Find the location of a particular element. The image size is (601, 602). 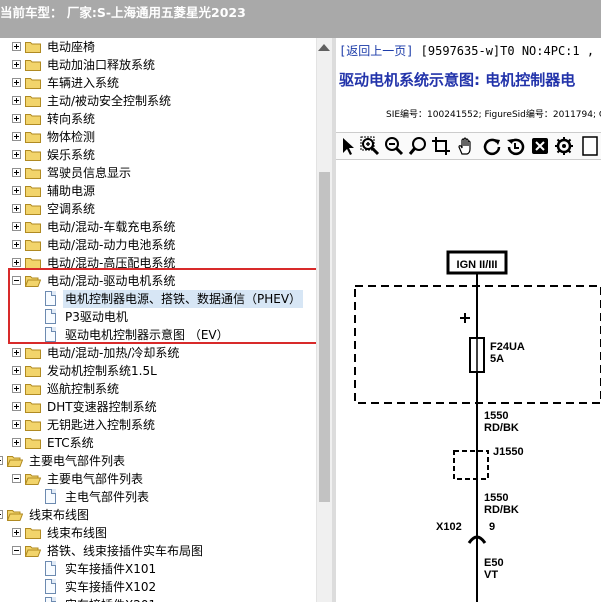

viewer-nav: [返回上一页] [9597635-w]T0 NO:4PC:1 , is located at coordinates (466, 50).